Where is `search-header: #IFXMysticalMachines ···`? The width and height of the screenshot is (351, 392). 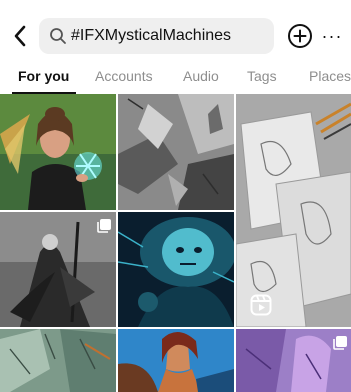 search-header: #IFXMysticalMachines ··· is located at coordinates (175, 36).